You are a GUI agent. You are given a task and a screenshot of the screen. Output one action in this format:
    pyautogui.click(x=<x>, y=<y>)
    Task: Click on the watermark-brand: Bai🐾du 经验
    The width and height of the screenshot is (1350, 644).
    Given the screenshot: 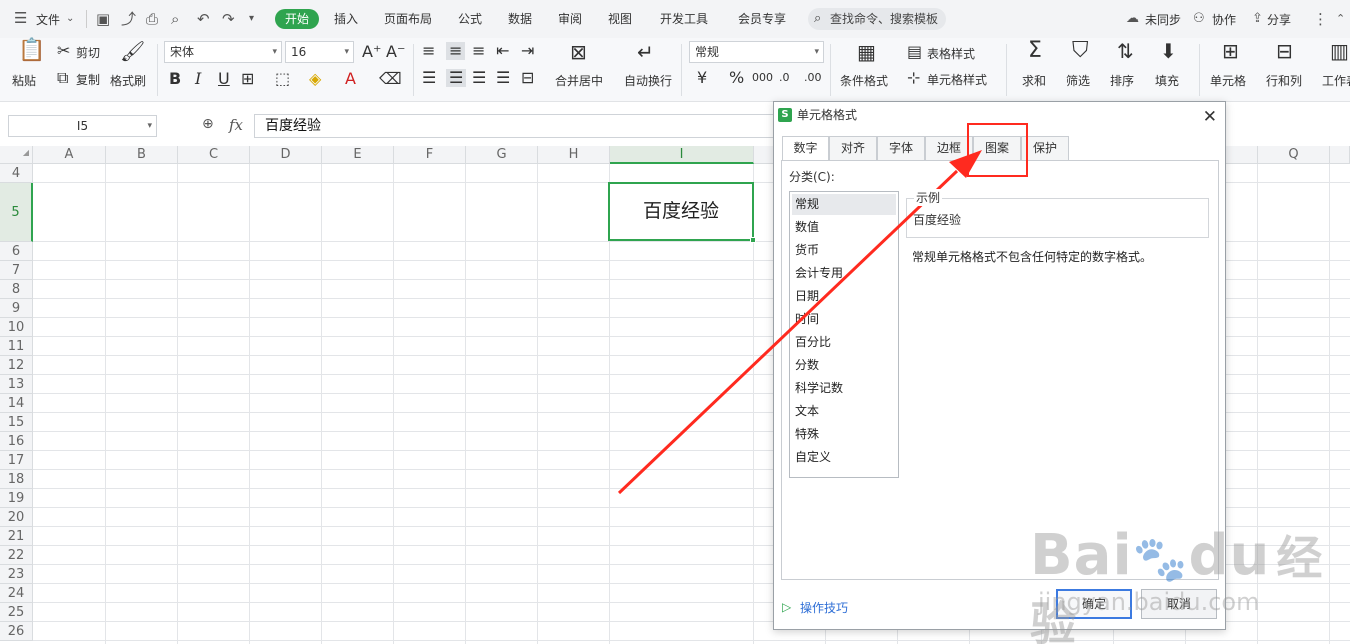 What is the action you would take?
    pyautogui.click(x=1190, y=583)
    